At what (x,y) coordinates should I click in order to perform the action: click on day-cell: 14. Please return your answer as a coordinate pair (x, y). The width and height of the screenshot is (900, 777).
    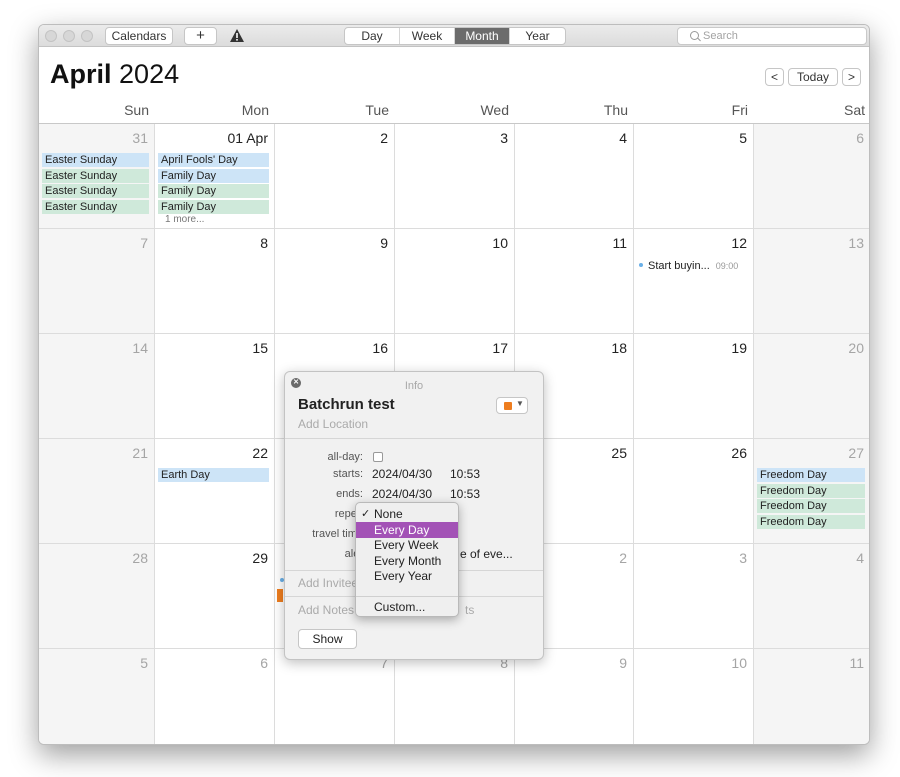
    Looking at the image, I should click on (97, 386).